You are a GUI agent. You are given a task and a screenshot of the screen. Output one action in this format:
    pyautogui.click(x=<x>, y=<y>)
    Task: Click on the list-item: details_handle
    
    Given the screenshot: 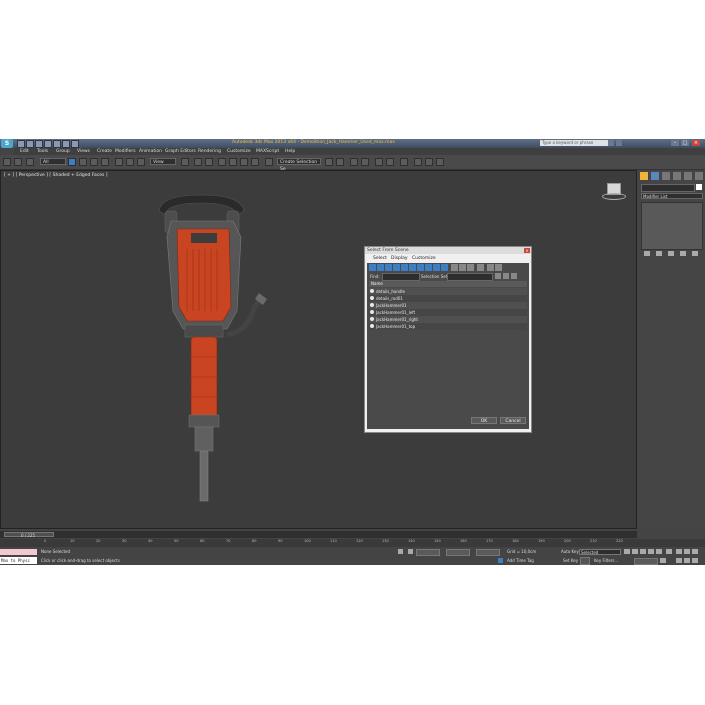 What is the action you would take?
    pyautogui.click(x=448, y=291)
    